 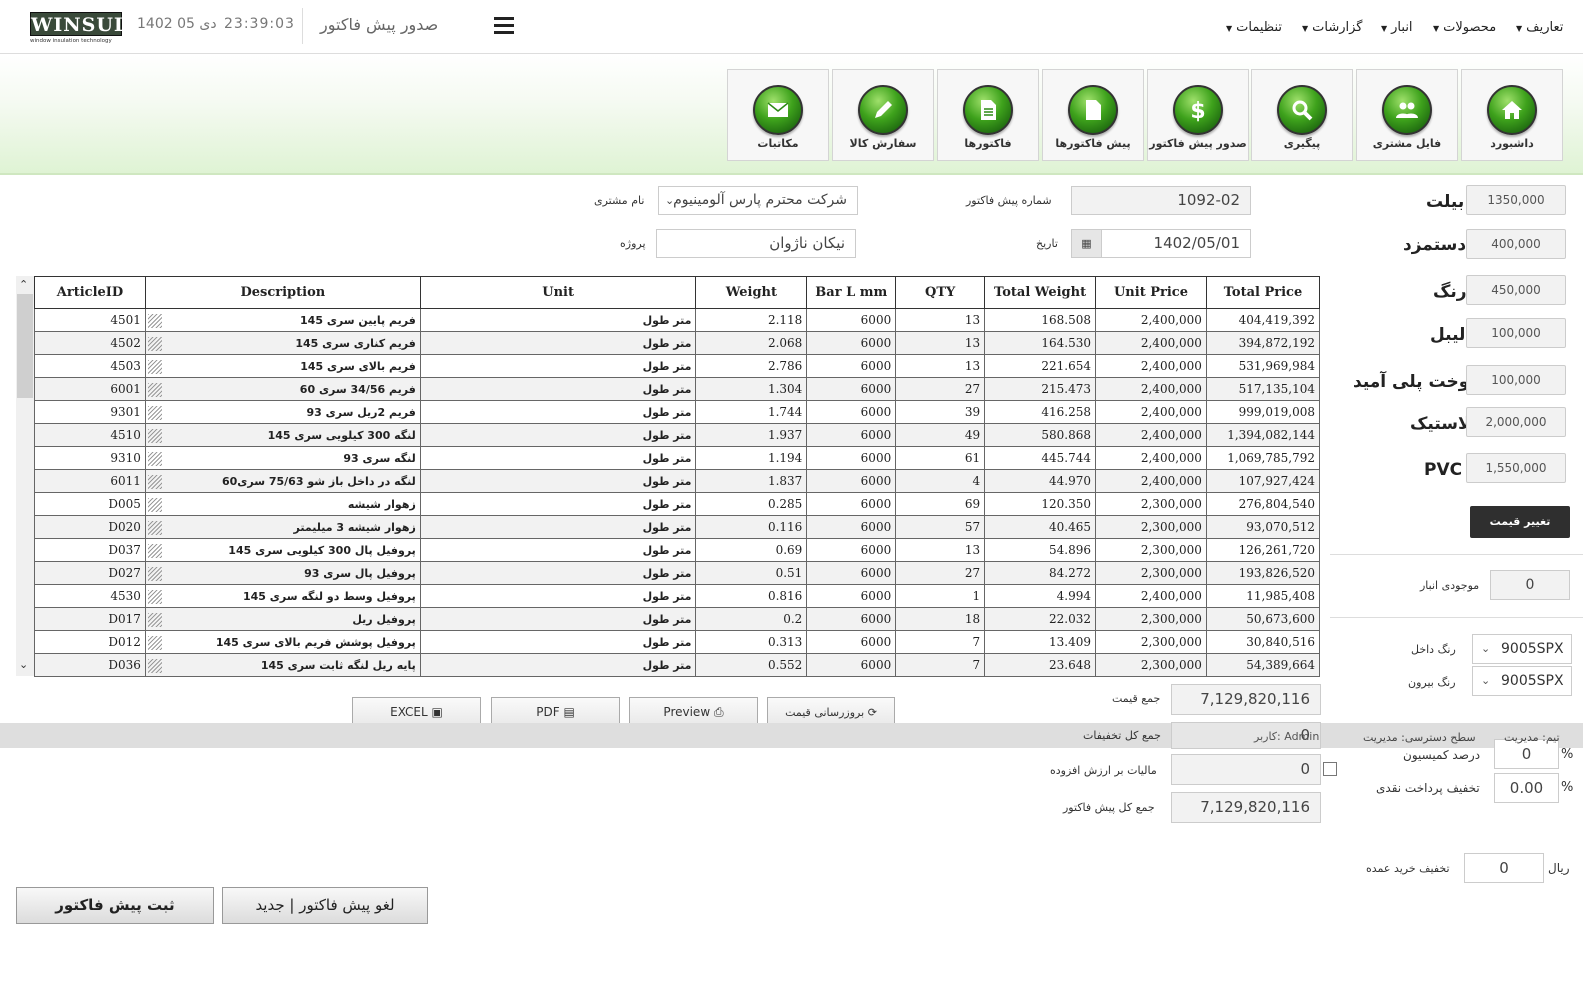 I want to click on col-header-qty: QTY, so click(x=940, y=292).